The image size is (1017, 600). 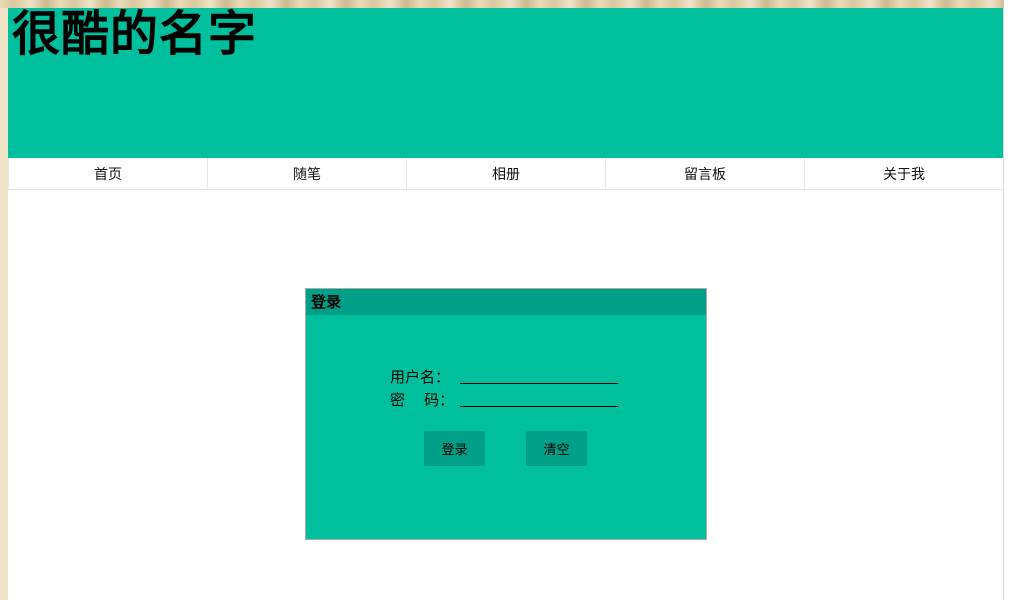 What do you see at coordinates (454, 448) in the screenshot?
I see `login-button: 登录` at bounding box center [454, 448].